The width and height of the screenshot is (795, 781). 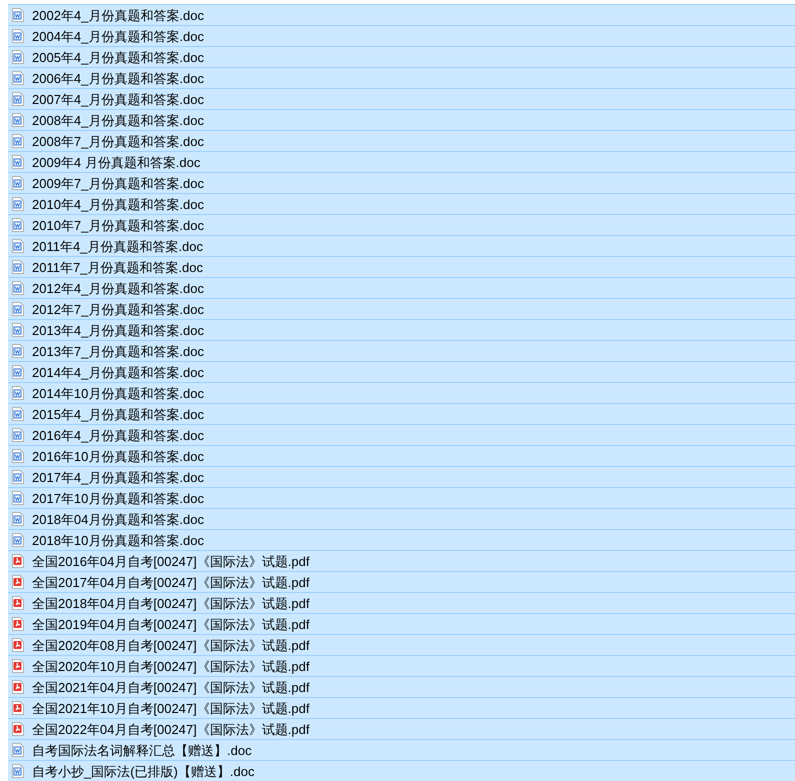 What do you see at coordinates (401, 35) in the screenshot?
I see `file-row: 2004年4_月份真题和答案.doc` at bounding box center [401, 35].